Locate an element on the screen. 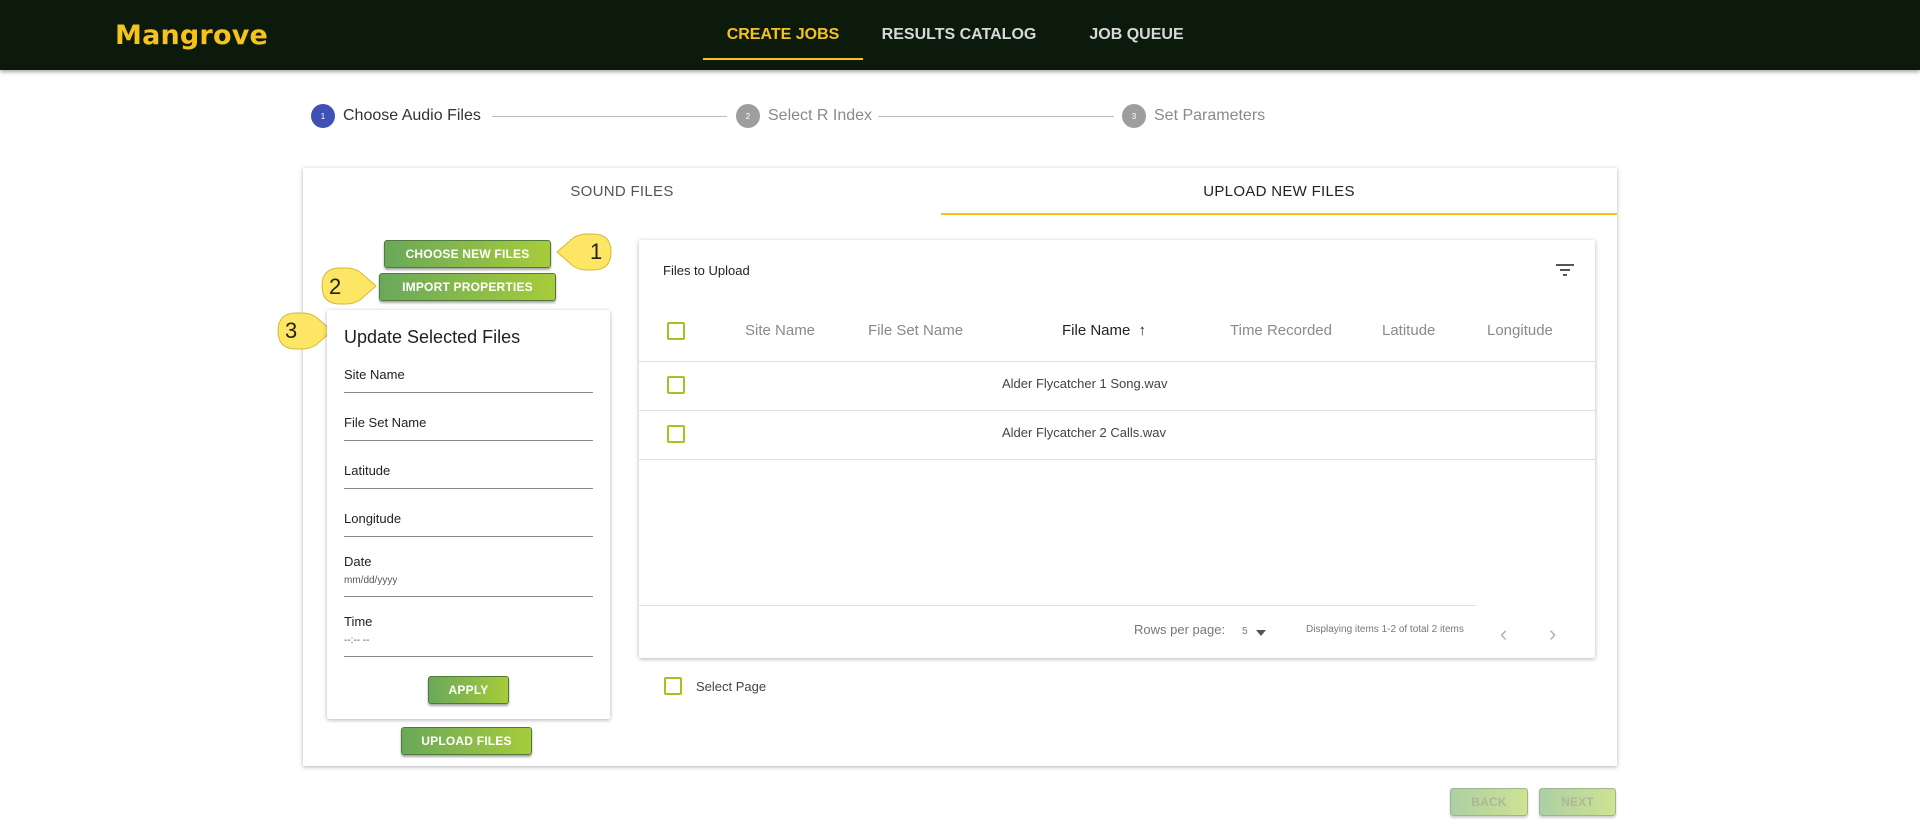 Image resolution: width=1920 pixels, height=837 pixels. nav-tab-job-queue: JOB QUEUE is located at coordinates (1136, 35).